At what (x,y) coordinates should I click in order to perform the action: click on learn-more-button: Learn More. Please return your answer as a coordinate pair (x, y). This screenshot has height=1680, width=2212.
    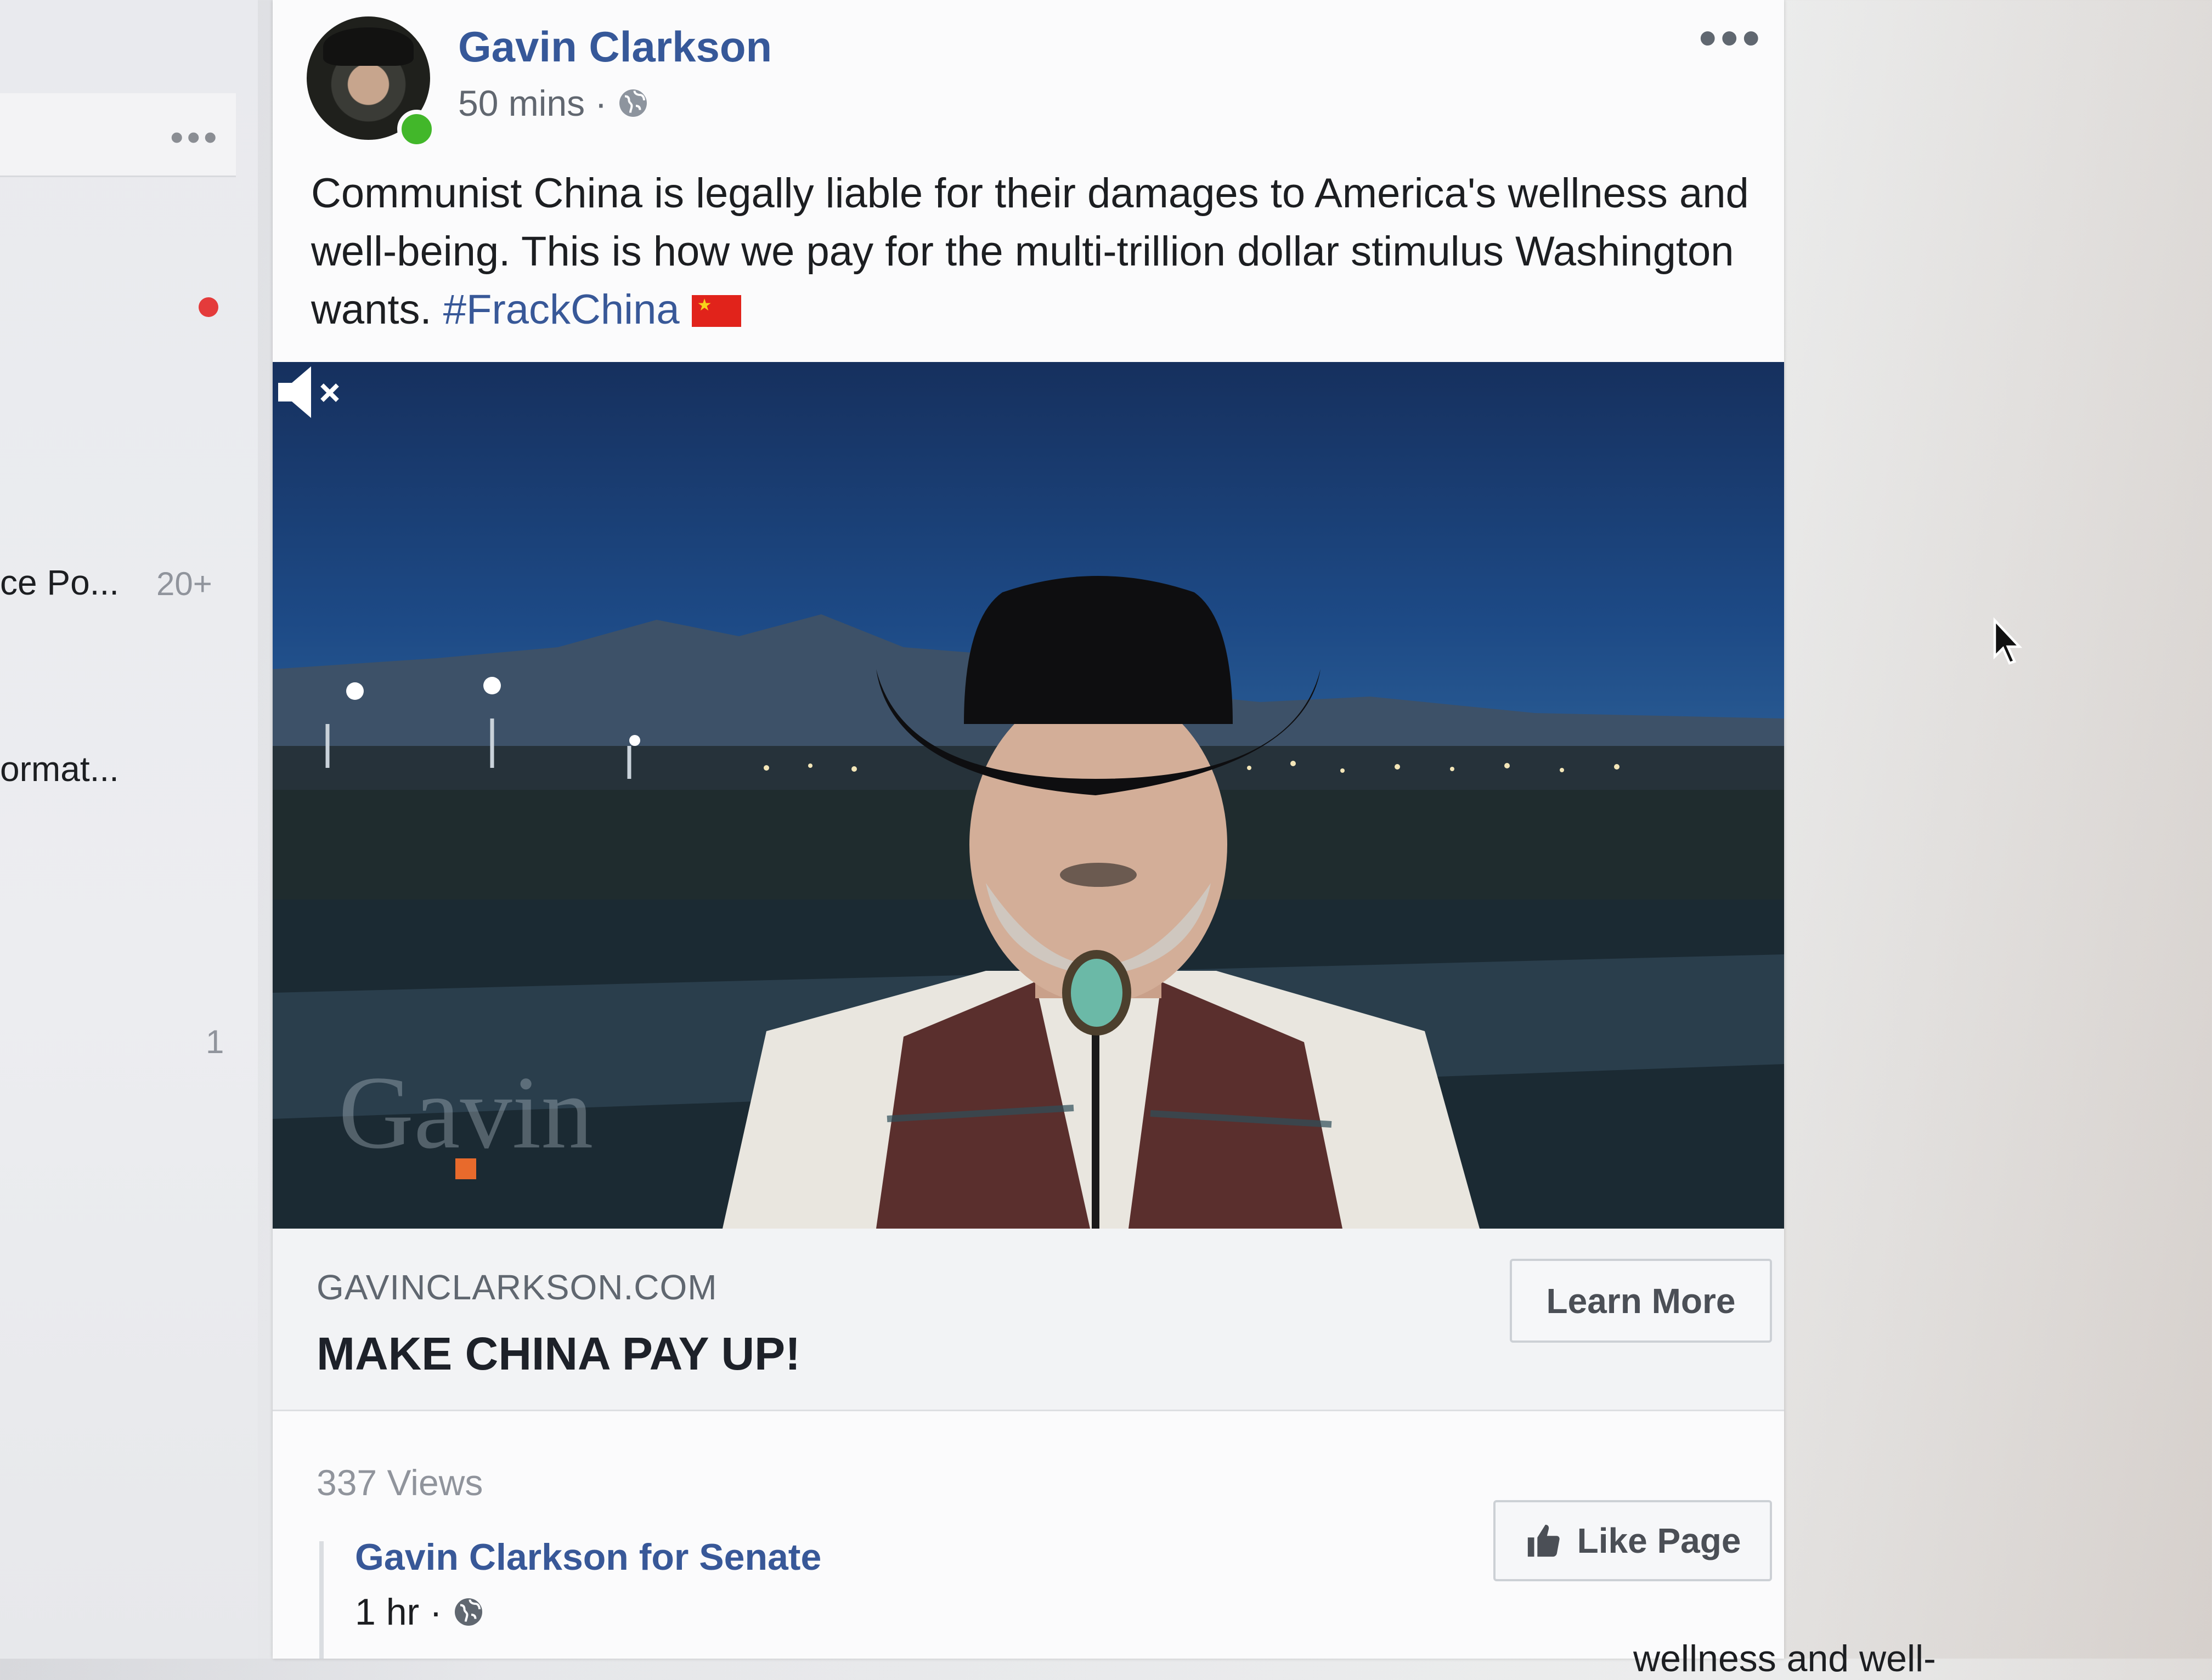
    Looking at the image, I should click on (1641, 1301).